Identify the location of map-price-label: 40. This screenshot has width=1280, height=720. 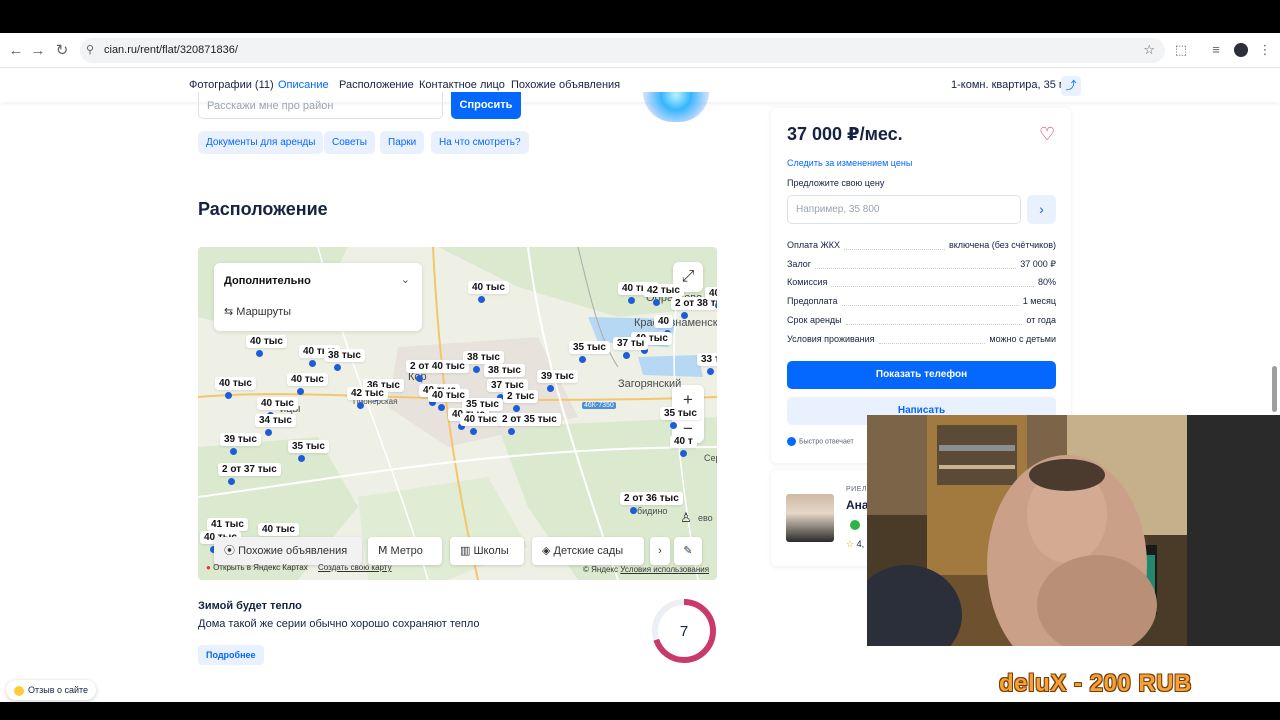
(664, 321).